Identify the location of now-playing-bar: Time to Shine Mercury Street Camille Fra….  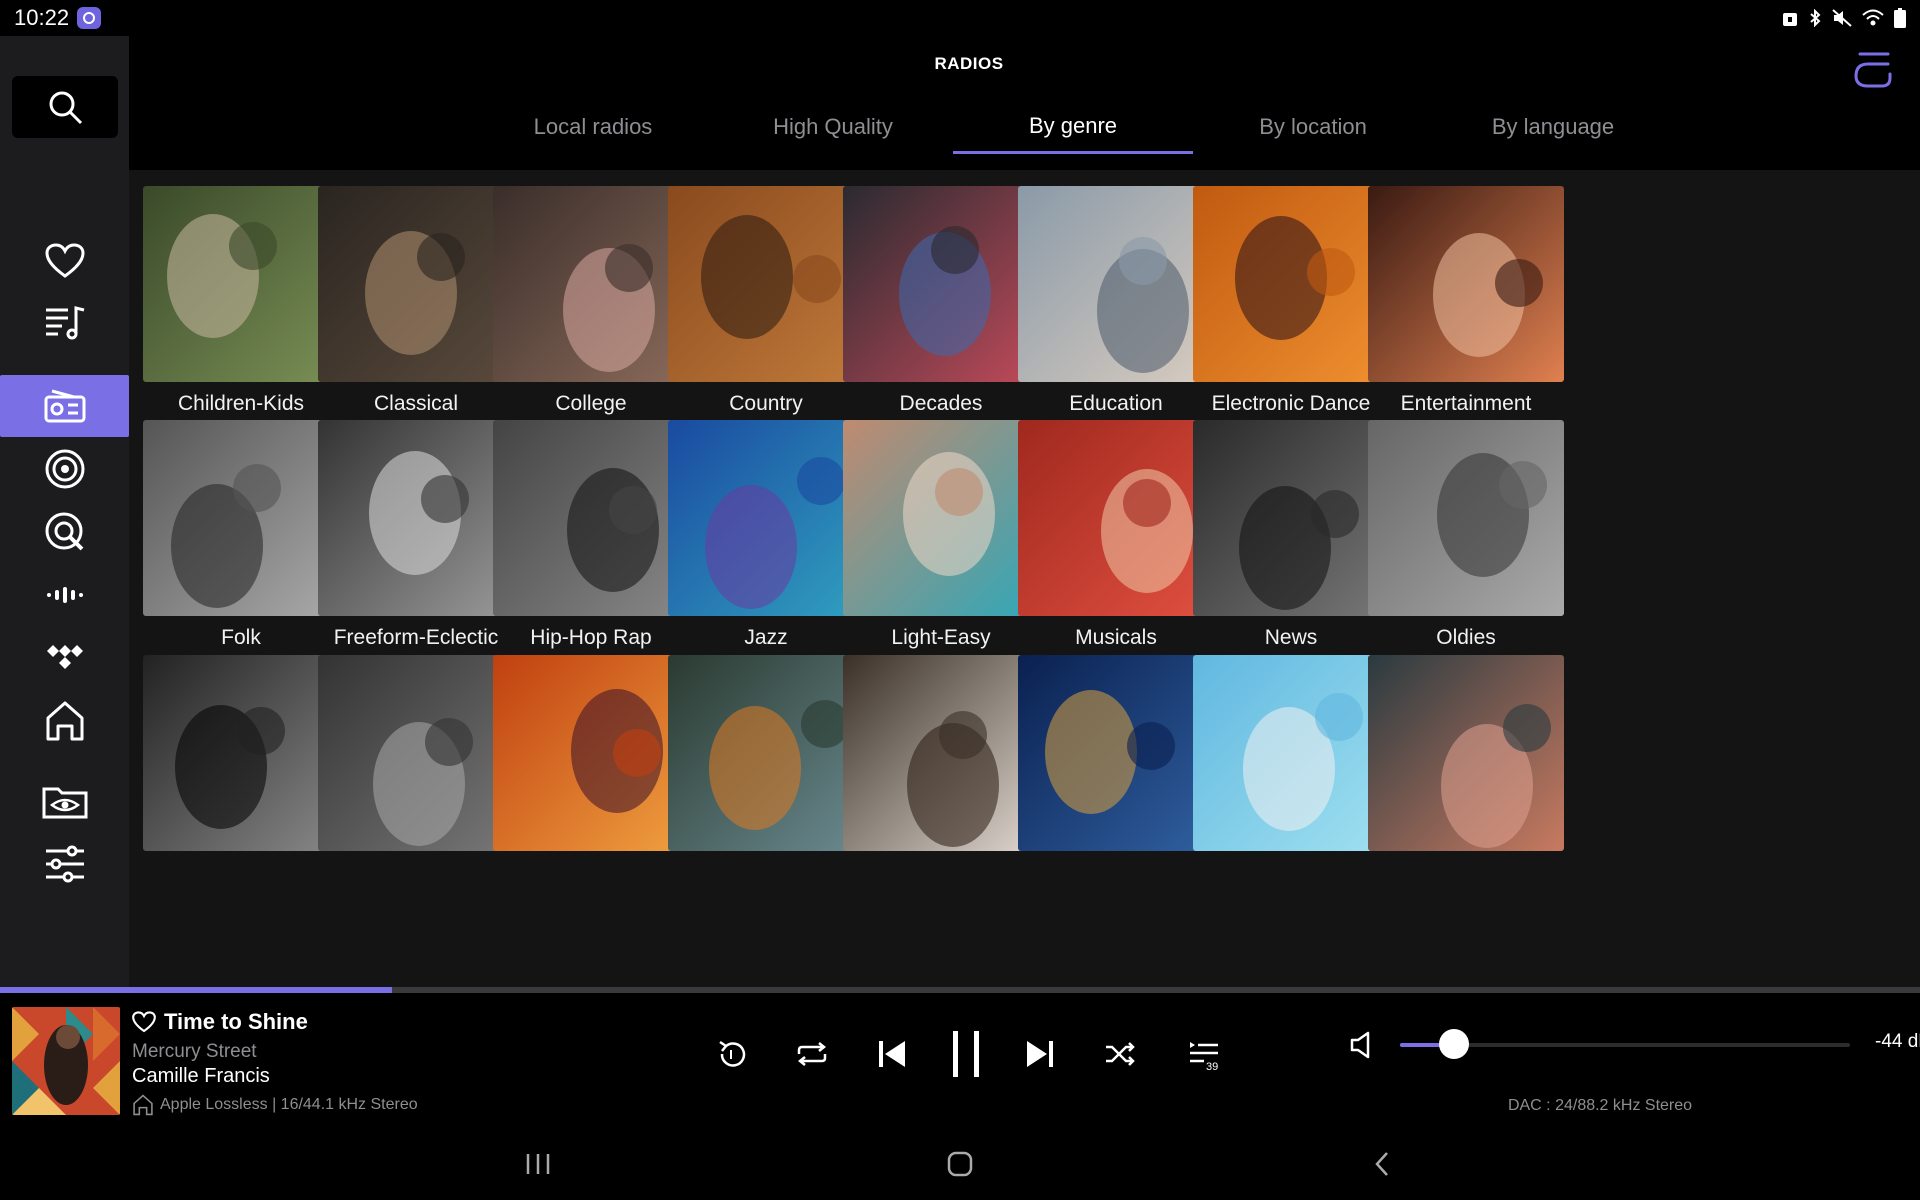
(960, 1060).